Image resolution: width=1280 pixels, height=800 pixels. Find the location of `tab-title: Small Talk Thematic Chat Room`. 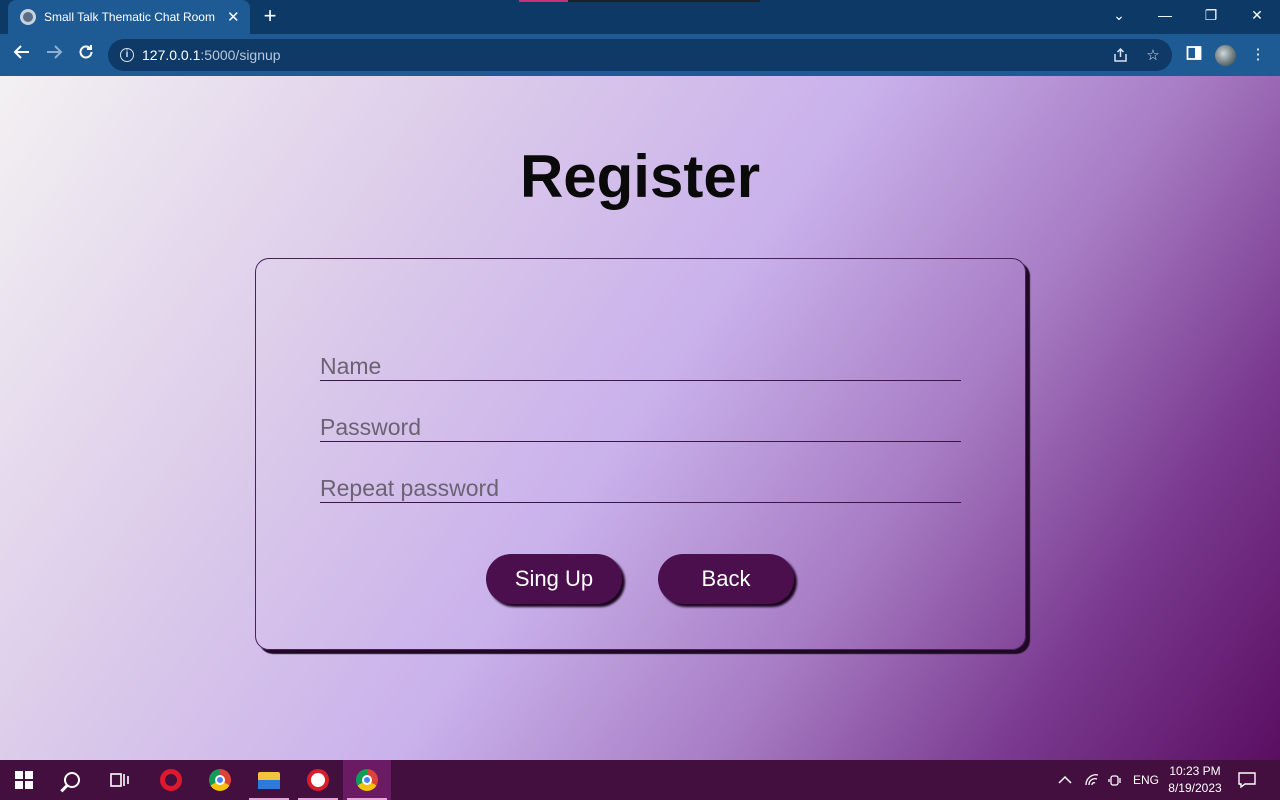

tab-title: Small Talk Thematic Chat Room is located at coordinates (129, 17).